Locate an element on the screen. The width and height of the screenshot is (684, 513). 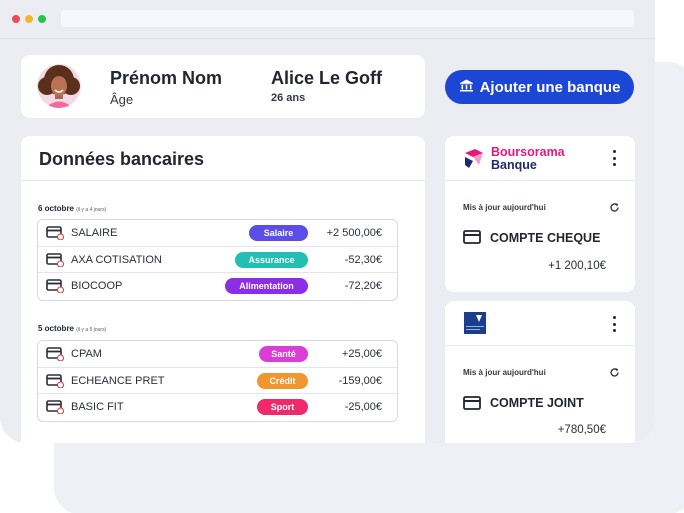
date-relative: (il y a 4 jours) is located at coordinates (91, 210).